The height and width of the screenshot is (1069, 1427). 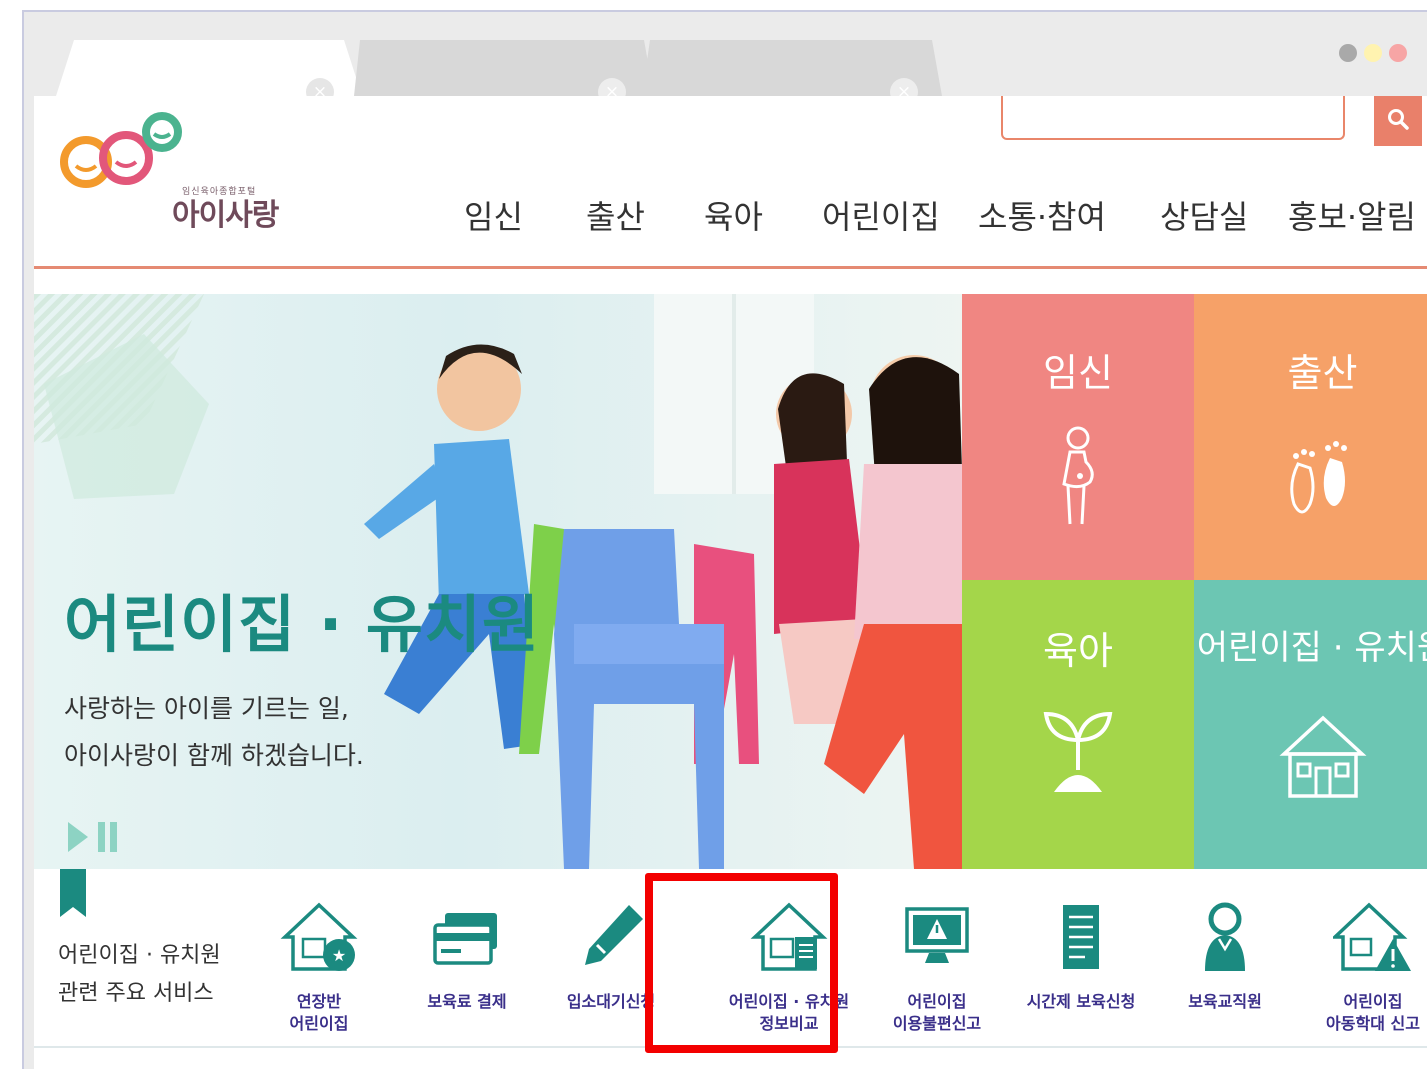 I want to click on hero-subtitle-line1: 사랑하는 아이를 기르는 일,, so click(x=206, y=708).